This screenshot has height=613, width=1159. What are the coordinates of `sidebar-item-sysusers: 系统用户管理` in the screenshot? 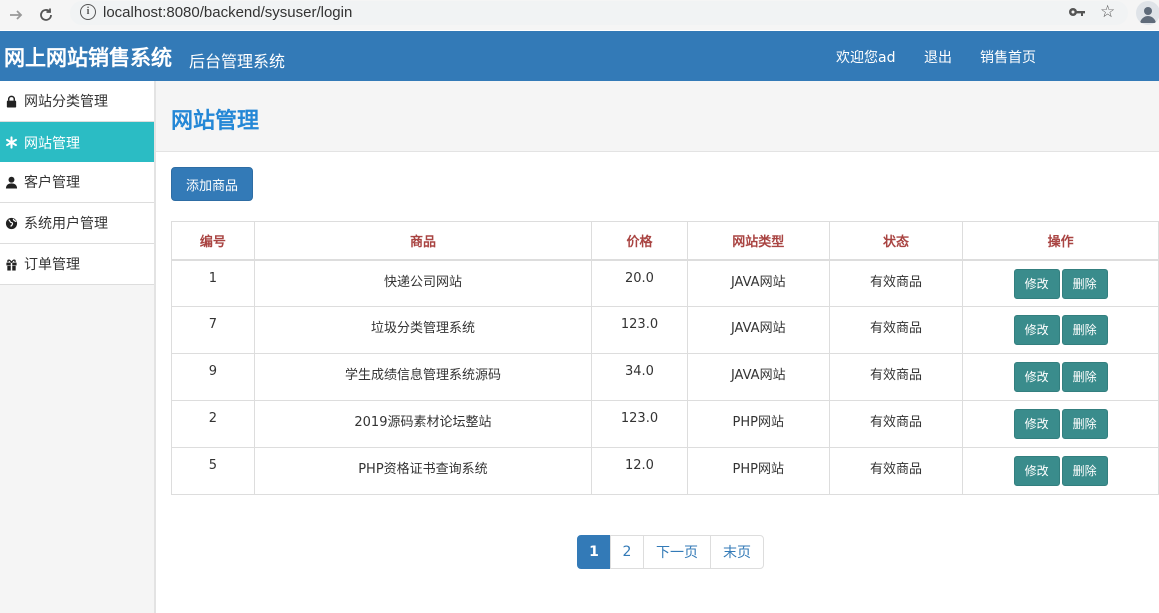 It's located at (77, 223).